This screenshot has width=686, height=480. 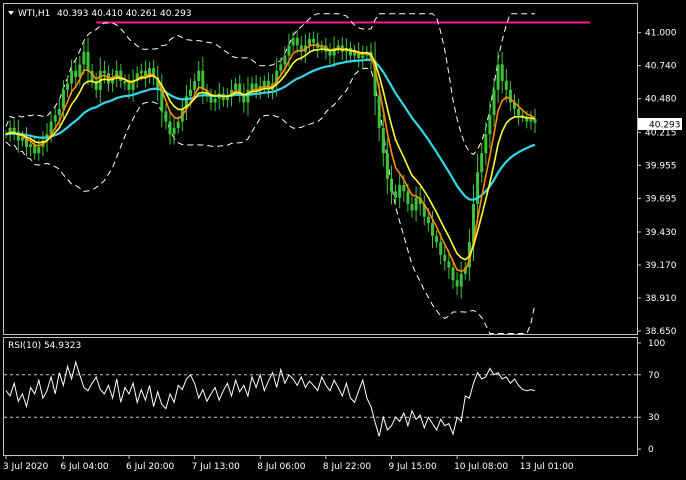 What do you see at coordinates (150, 467) in the screenshot?
I see `time-tick-label: 6 Jul 20:00` at bounding box center [150, 467].